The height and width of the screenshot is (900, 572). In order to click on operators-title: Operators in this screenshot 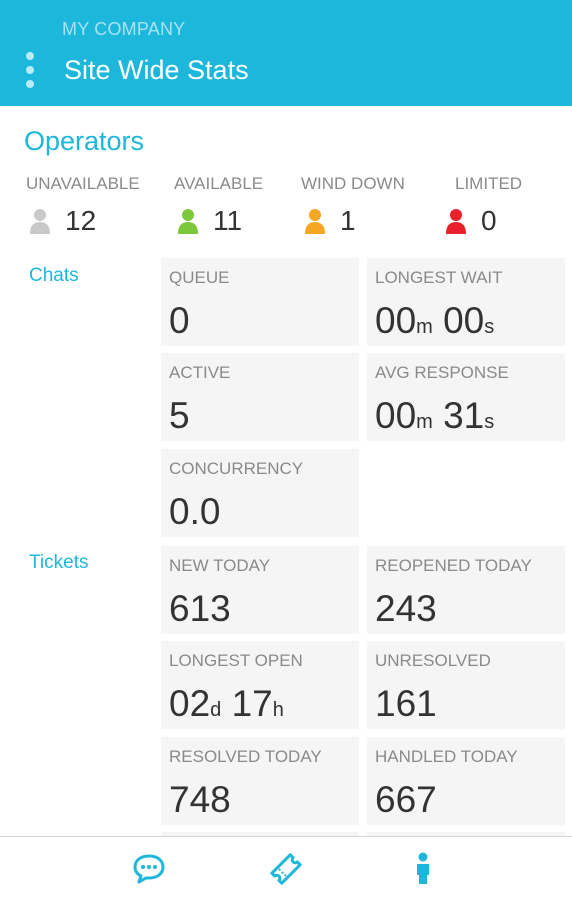, I will do `click(84, 141)`.